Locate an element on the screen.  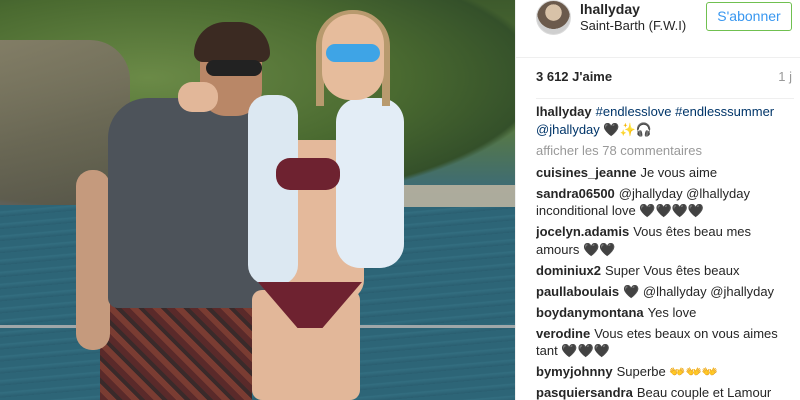
load-more-comments: afficher les 78 commentaires is located at coordinates (665, 150).